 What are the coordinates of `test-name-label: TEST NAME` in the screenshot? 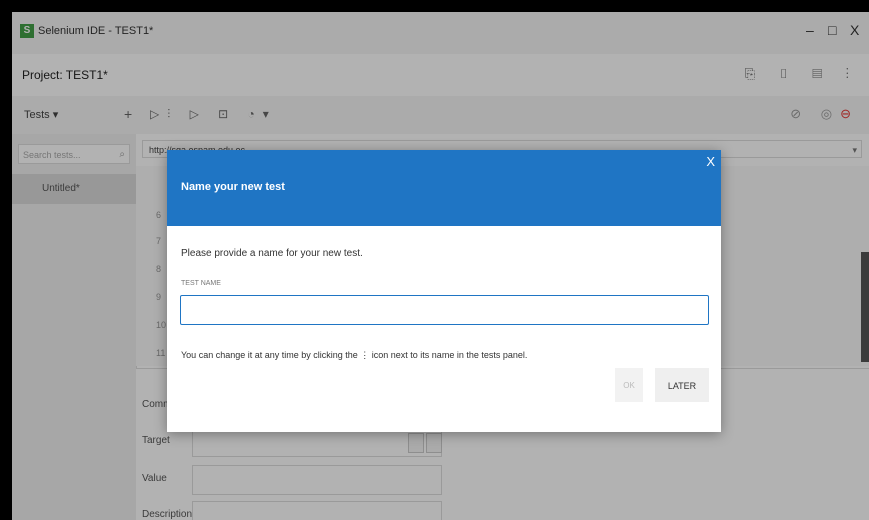 It's located at (201, 283).